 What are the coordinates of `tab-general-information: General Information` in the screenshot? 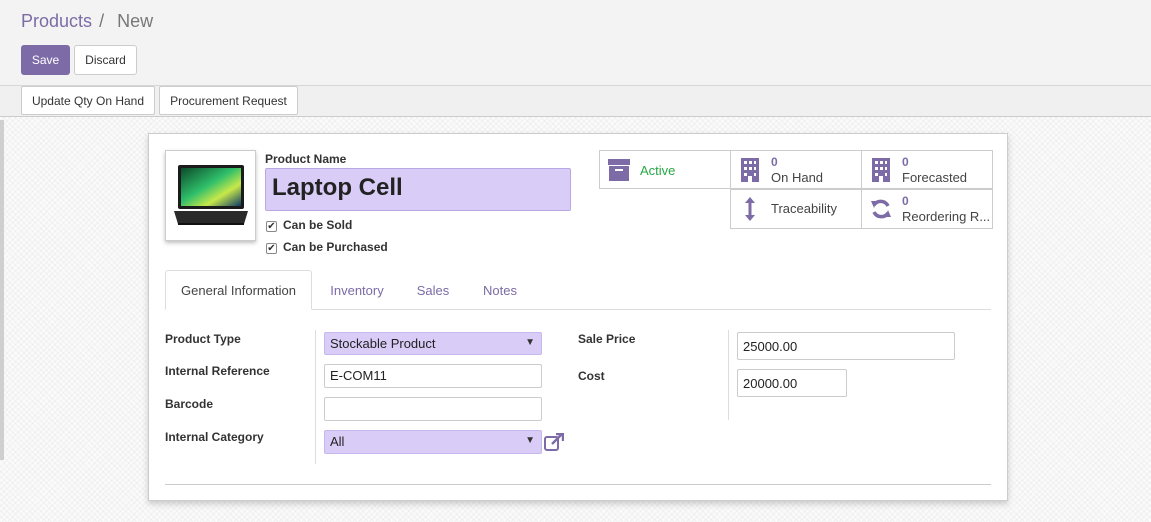 It's located at (238, 290).